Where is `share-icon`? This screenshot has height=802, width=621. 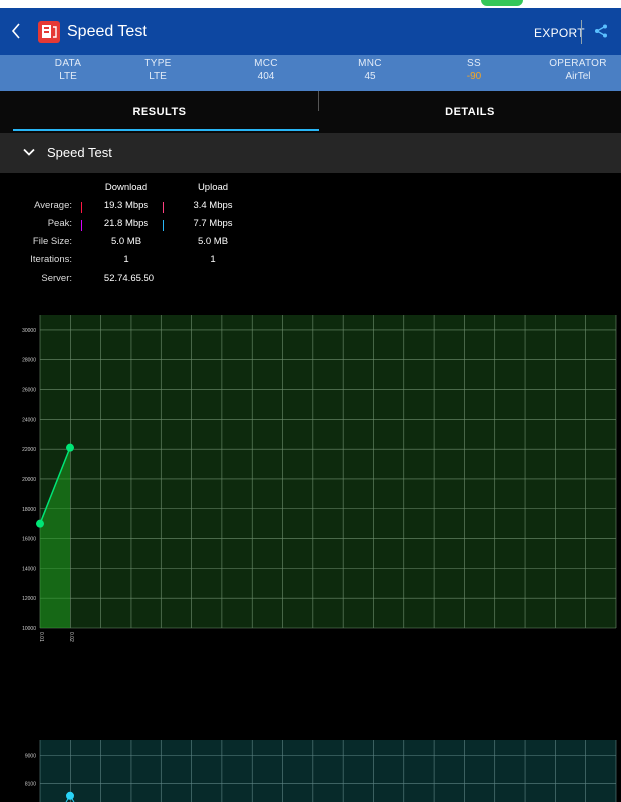
share-icon is located at coordinates (601, 31).